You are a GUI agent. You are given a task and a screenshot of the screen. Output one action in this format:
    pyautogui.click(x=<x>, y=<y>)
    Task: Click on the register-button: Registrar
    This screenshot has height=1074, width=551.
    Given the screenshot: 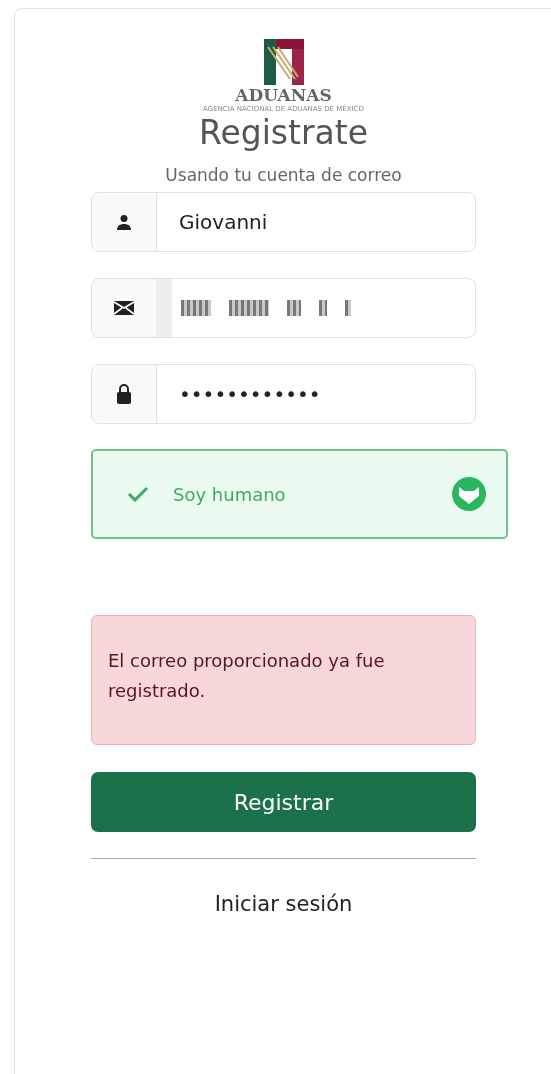 What is the action you would take?
    pyautogui.click(x=283, y=802)
    